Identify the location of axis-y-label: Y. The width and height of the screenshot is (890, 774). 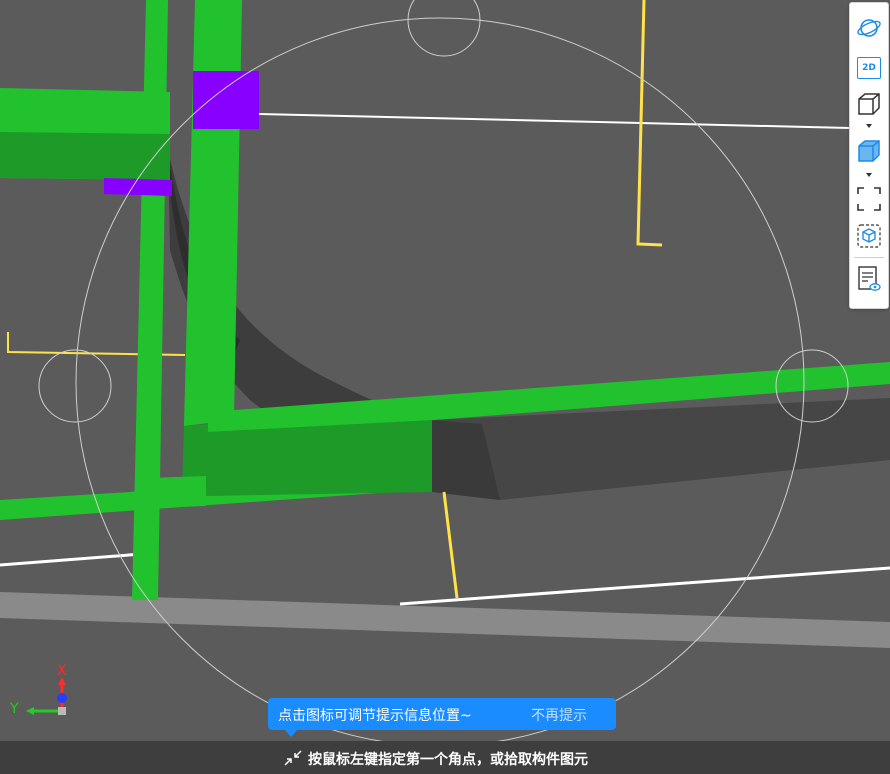
(14, 709).